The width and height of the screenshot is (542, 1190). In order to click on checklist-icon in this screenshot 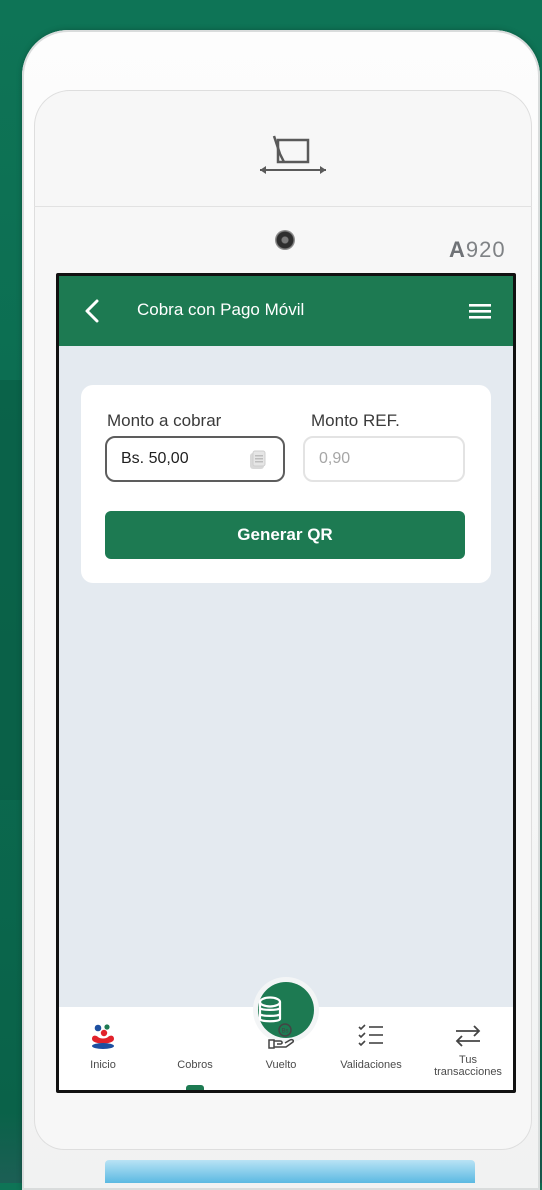, I will do `click(370, 1035)`.